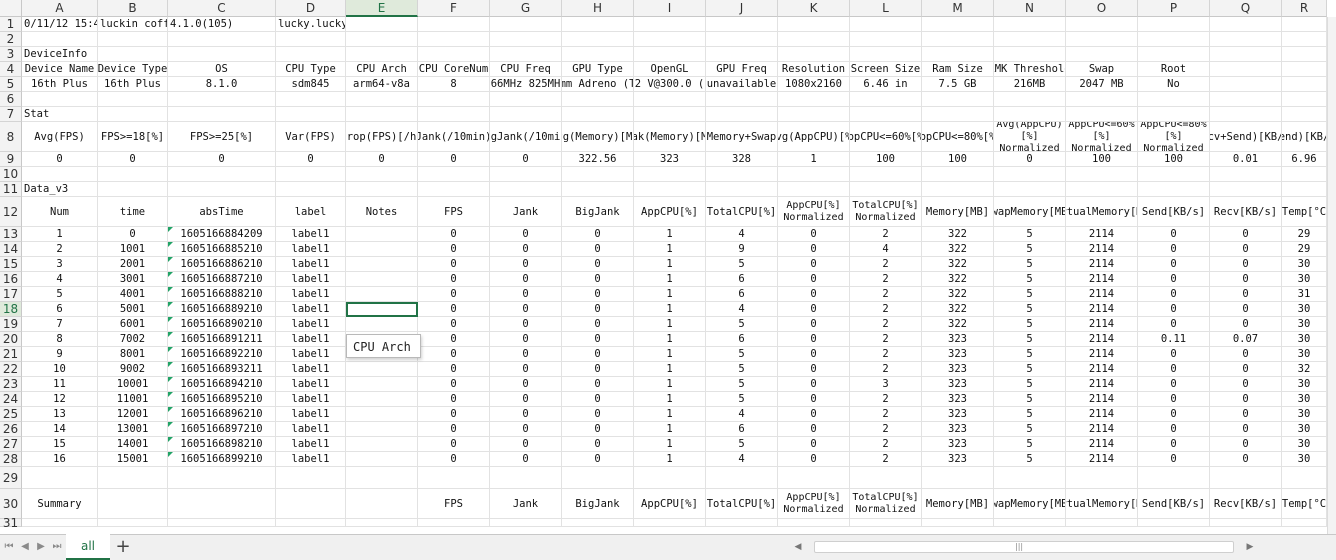 The height and width of the screenshot is (560, 1336). I want to click on cell-e5: arm64-v8a, so click(382, 84).